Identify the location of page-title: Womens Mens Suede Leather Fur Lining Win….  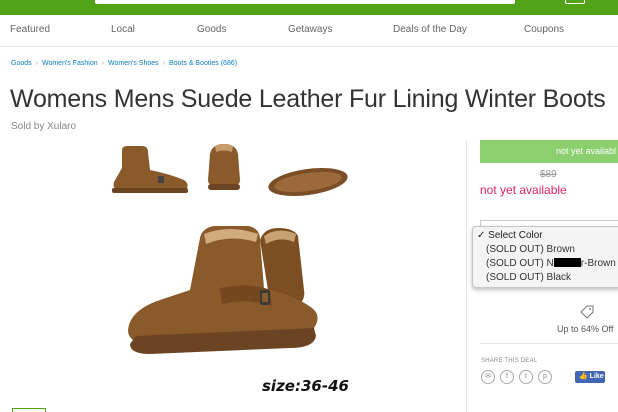
(308, 99).